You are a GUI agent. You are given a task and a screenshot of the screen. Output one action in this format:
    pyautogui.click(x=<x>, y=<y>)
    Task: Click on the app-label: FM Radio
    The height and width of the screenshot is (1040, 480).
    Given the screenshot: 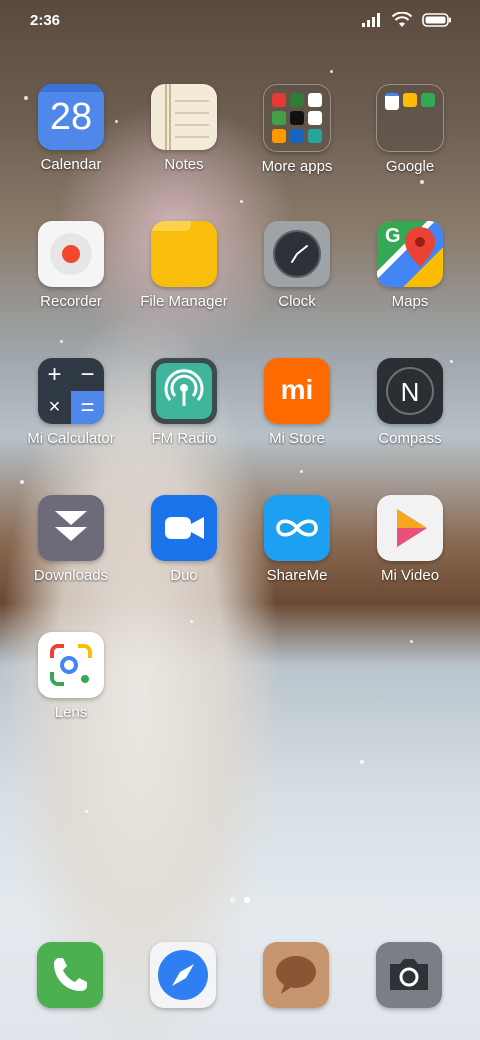 What is the action you would take?
    pyautogui.click(x=184, y=438)
    